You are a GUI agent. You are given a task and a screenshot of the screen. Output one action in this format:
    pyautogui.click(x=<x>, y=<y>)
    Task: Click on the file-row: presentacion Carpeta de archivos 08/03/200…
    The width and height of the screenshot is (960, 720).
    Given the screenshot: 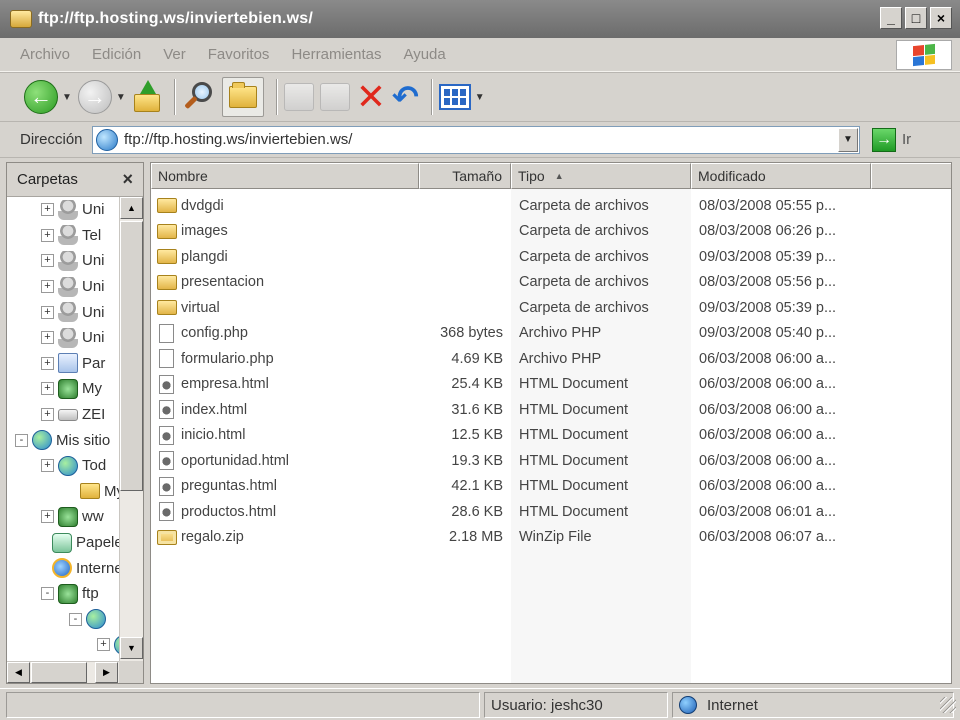 What is the action you would take?
    pyautogui.click(x=551, y=283)
    